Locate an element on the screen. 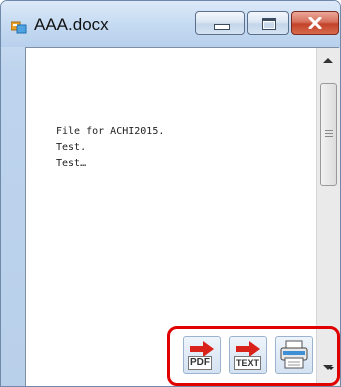 This screenshot has width=341, height=387. close-icon is located at coordinates (315, 23).